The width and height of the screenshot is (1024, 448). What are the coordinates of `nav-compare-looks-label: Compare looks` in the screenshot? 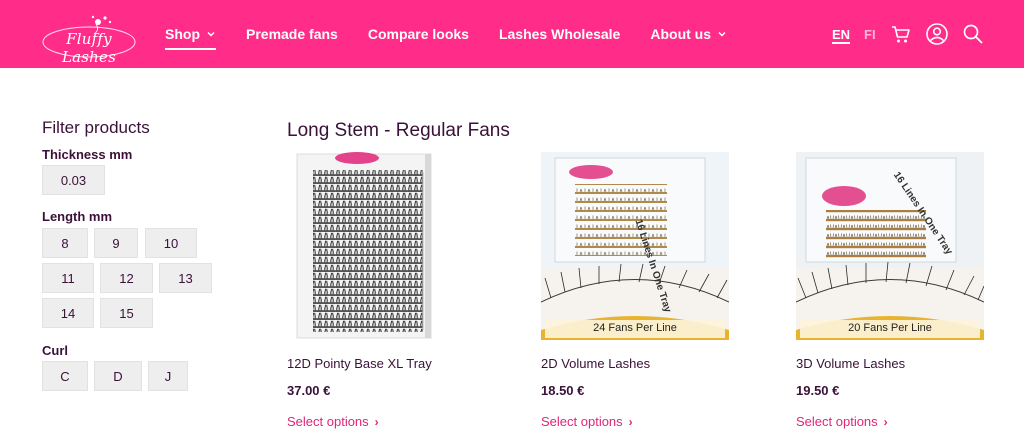 It's located at (418, 34).